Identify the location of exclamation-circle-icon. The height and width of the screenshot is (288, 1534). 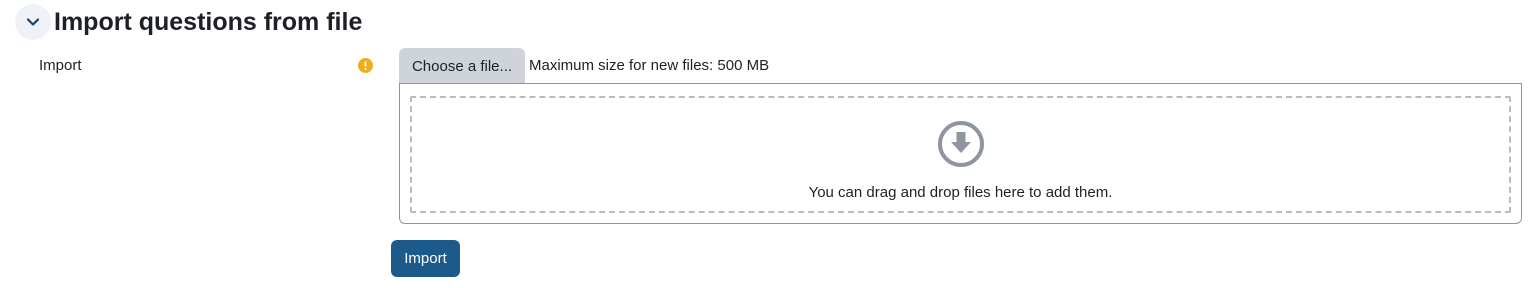
(365, 65).